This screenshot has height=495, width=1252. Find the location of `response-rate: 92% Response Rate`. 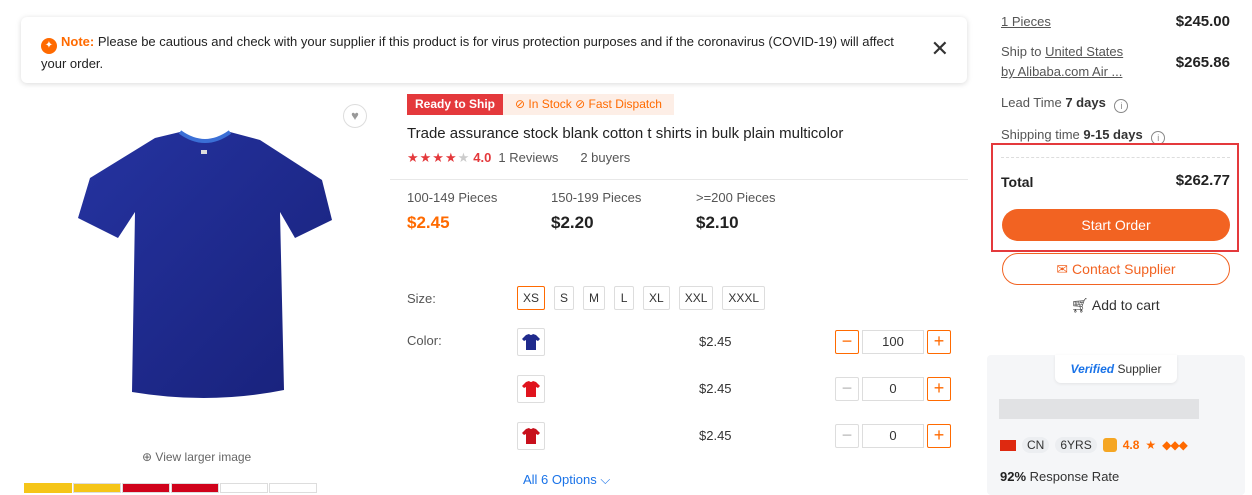

response-rate: 92% Response Rate is located at coordinates (1059, 476).